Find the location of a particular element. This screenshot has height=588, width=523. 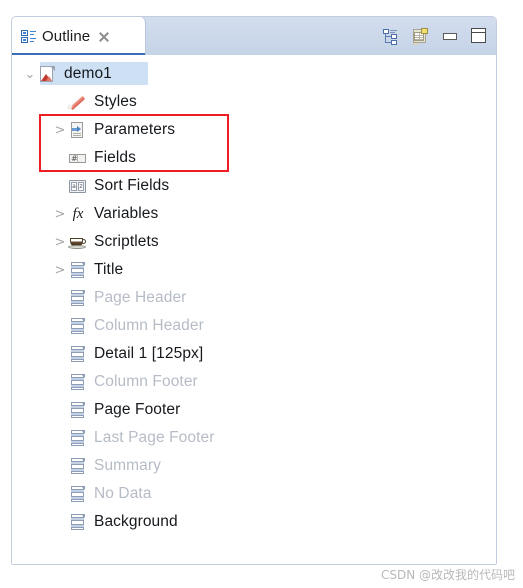

parameter-icon is located at coordinates (78, 130).